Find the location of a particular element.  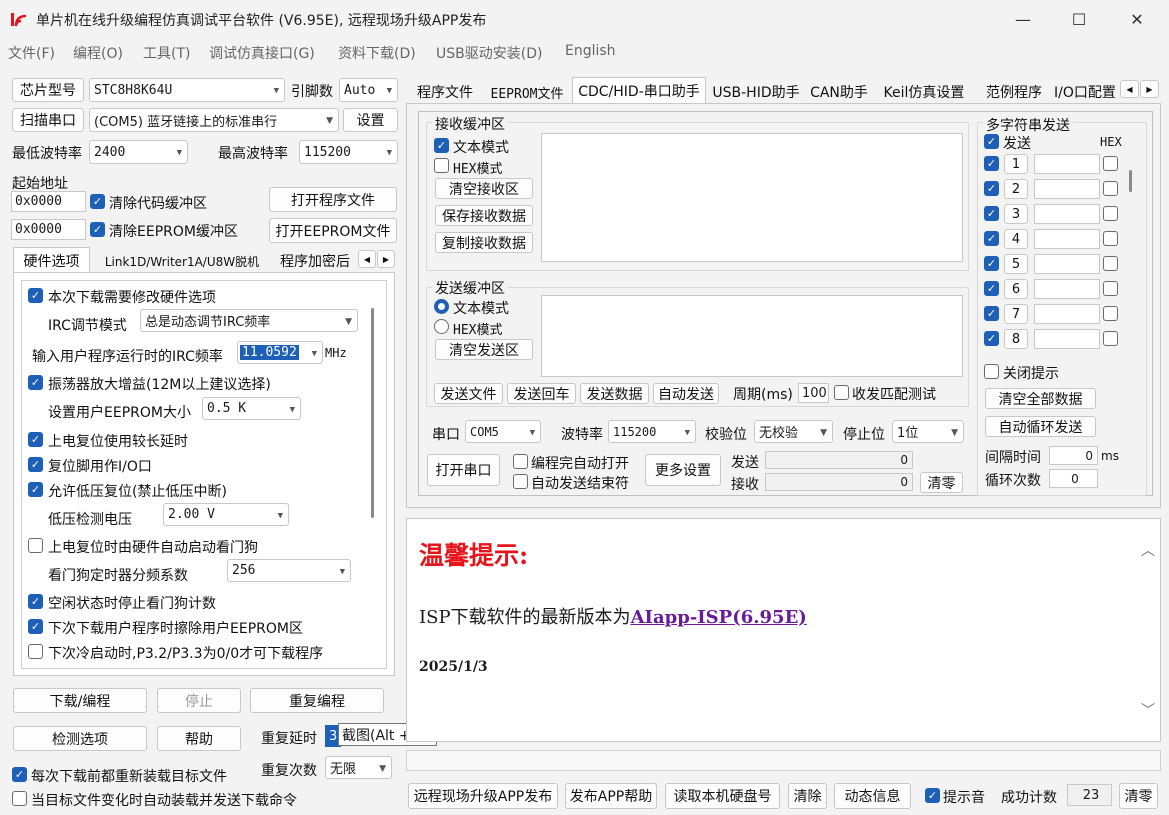

clear-code-checkbox: ✓ is located at coordinates (97, 201).